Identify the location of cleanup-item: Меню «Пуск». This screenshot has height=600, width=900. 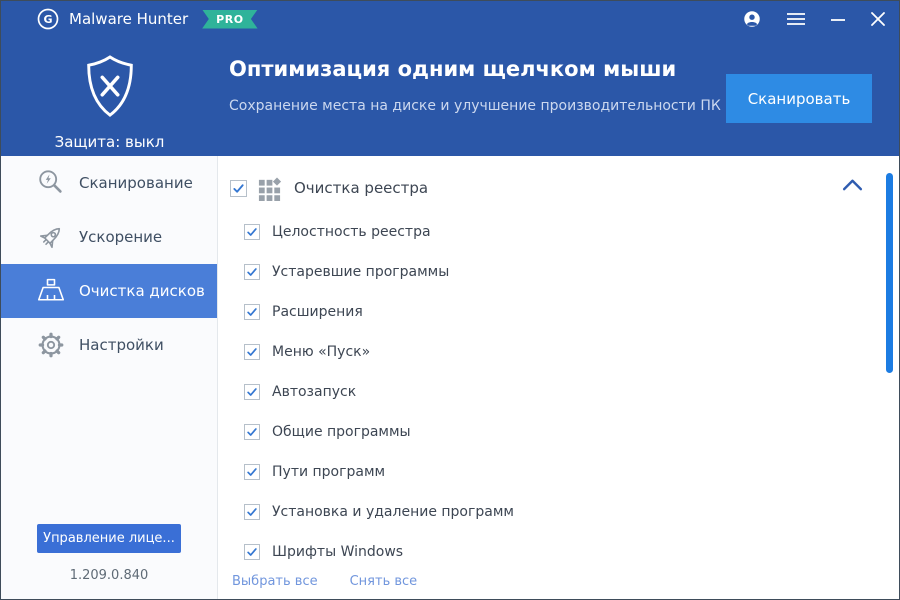
(564, 352).